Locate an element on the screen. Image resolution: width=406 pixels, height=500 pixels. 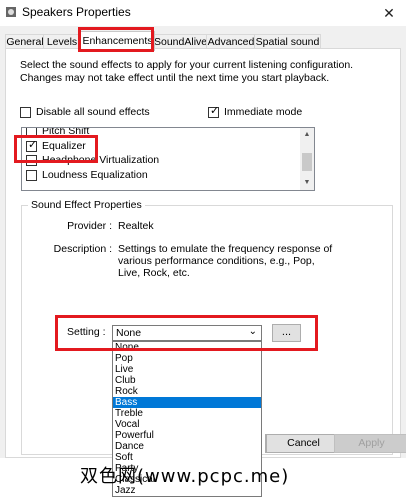
watermark: 双色网(www.pcpc.me) is located at coordinates (185, 476).